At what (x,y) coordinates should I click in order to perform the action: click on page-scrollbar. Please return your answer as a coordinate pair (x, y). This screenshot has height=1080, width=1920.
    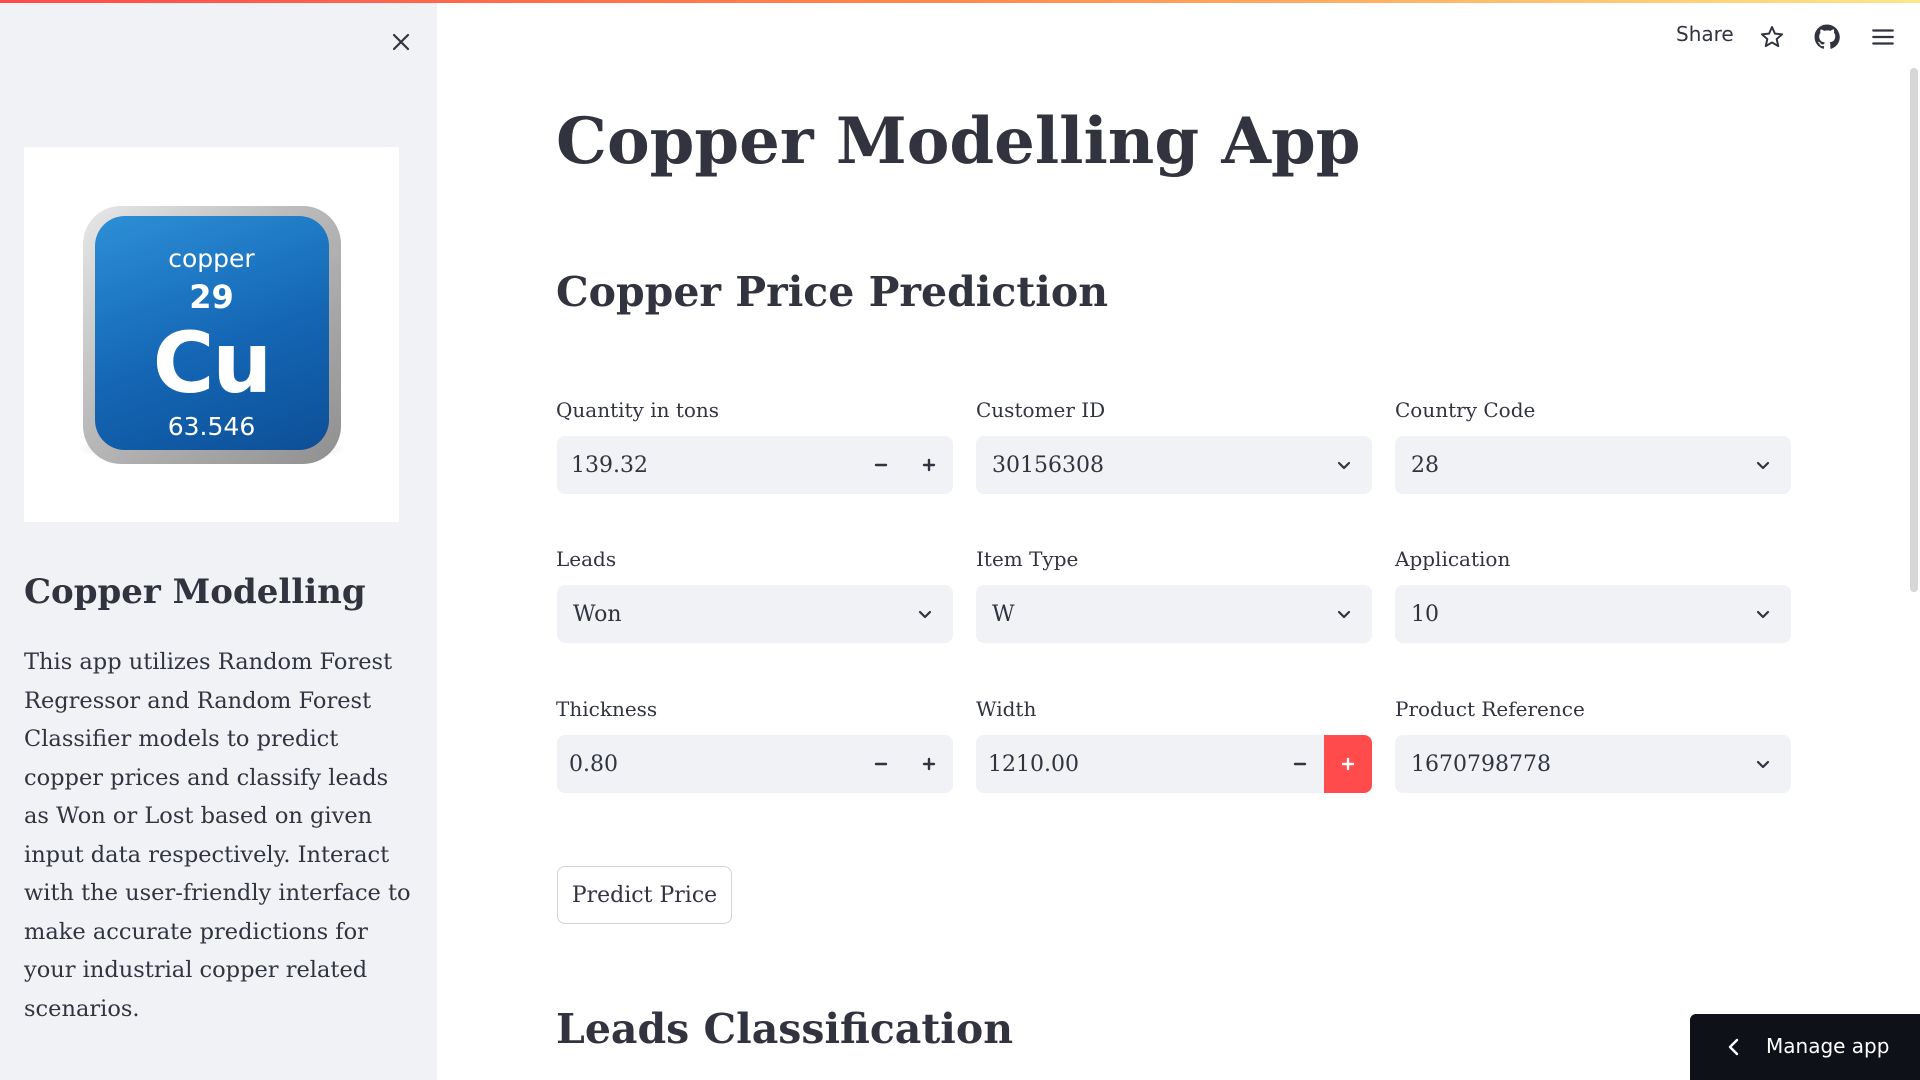
    Looking at the image, I should click on (1914, 330).